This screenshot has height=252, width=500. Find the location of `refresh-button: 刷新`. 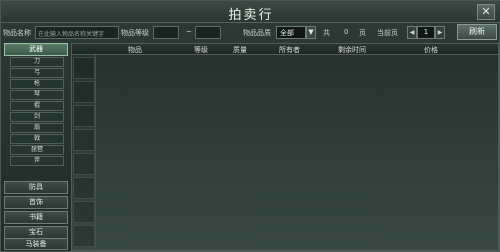

refresh-button: 刷新 is located at coordinates (477, 32).